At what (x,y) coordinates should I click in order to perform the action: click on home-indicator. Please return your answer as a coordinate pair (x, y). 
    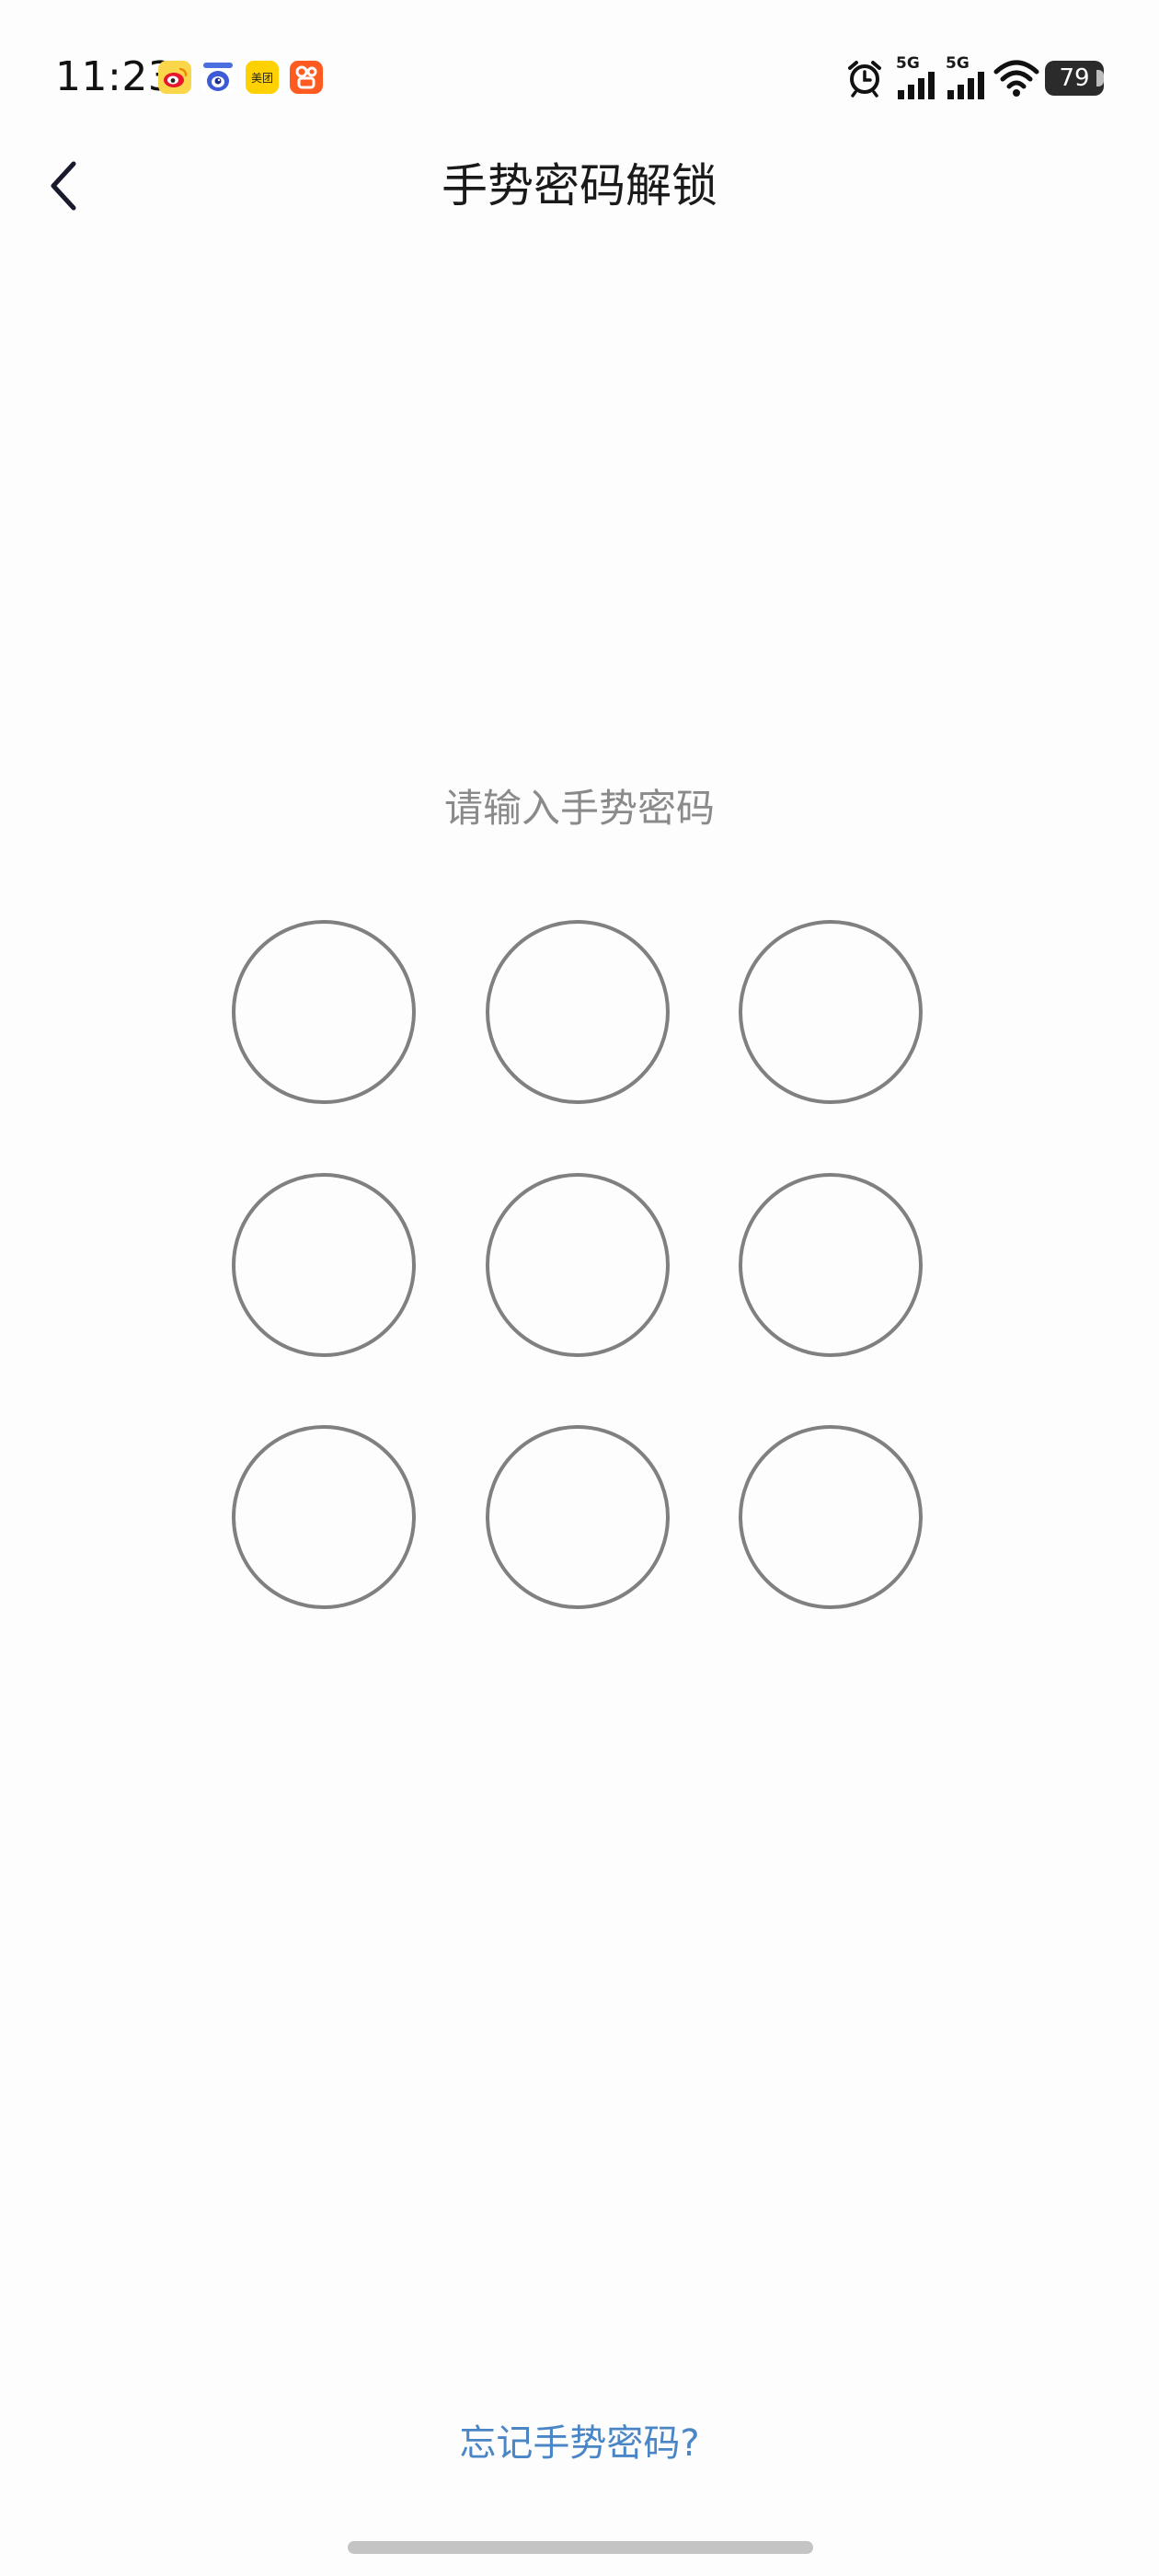
    Looking at the image, I should click on (580, 2547).